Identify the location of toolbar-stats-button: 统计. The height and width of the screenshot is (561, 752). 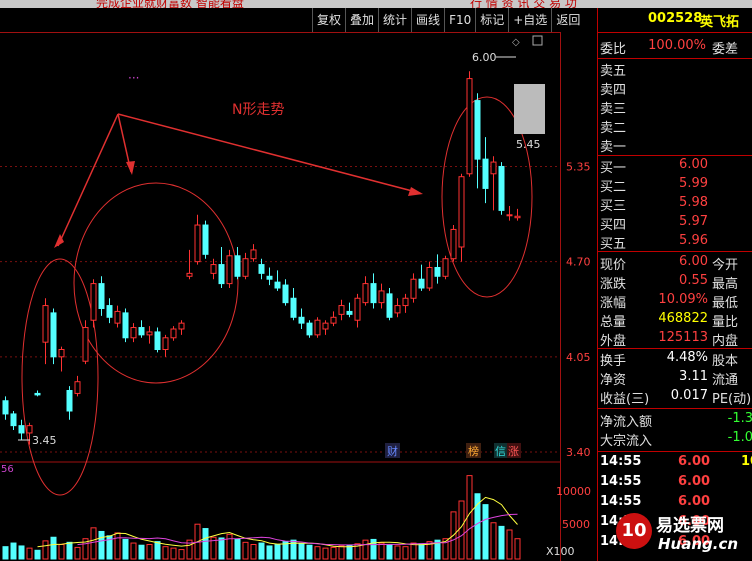
(394, 20).